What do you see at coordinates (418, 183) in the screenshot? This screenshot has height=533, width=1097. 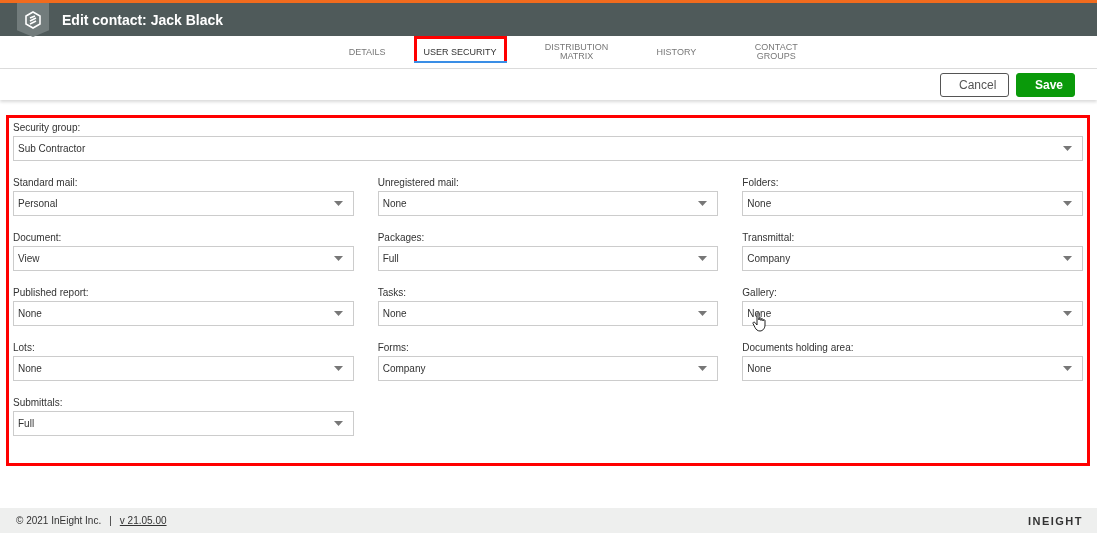 I see `field-label: Unregistered mail:` at bounding box center [418, 183].